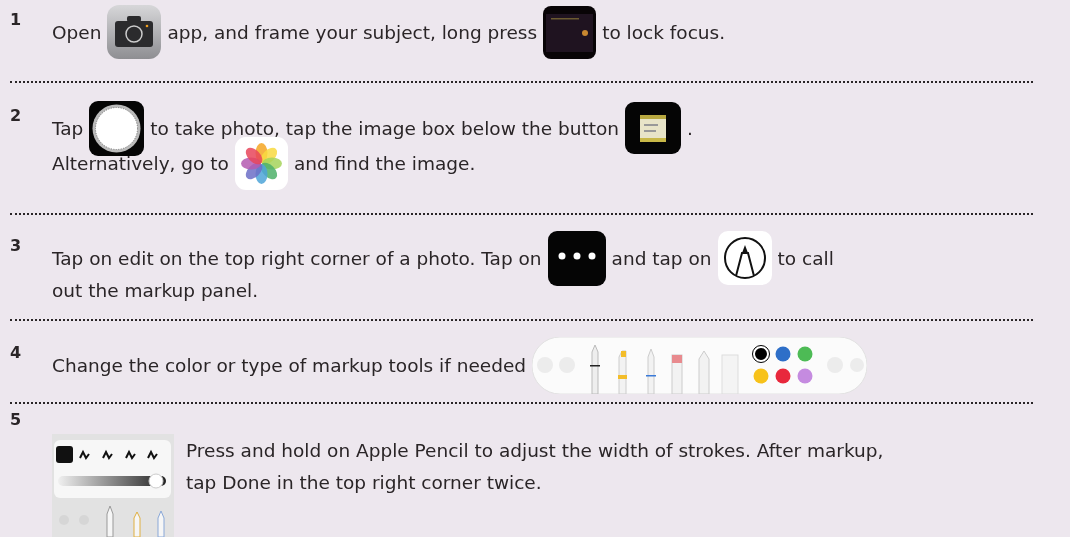  Describe the element at coordinates (384, 128) in the screenshot. I see `step-text: to take photo, tap the image box below the button` at that location.